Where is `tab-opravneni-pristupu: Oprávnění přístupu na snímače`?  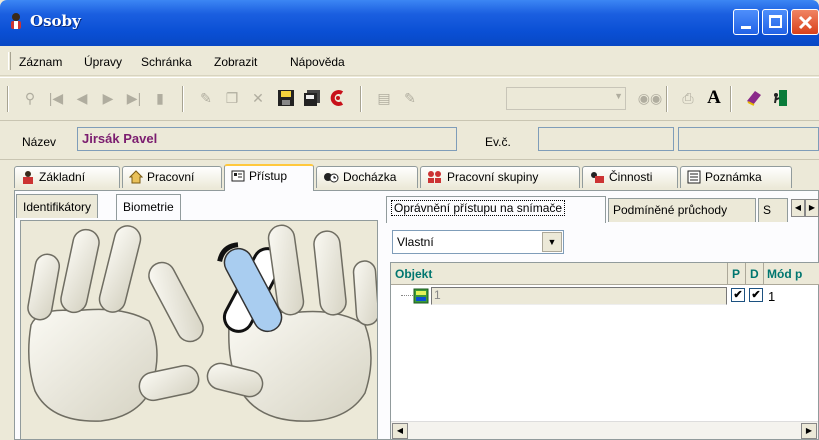
tab-opravneni-pristupu: Oprávnění přístupu na snímače is located at coordinates (496, 209).